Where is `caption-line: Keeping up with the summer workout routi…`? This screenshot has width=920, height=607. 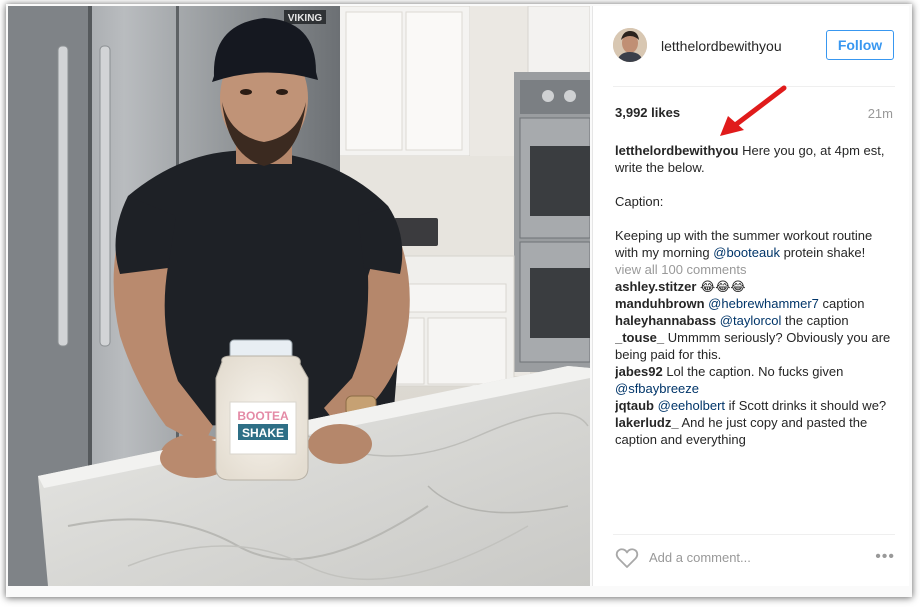 caption-line: Keeping up with the summer workout routi… is located at coordinates (744, 244).